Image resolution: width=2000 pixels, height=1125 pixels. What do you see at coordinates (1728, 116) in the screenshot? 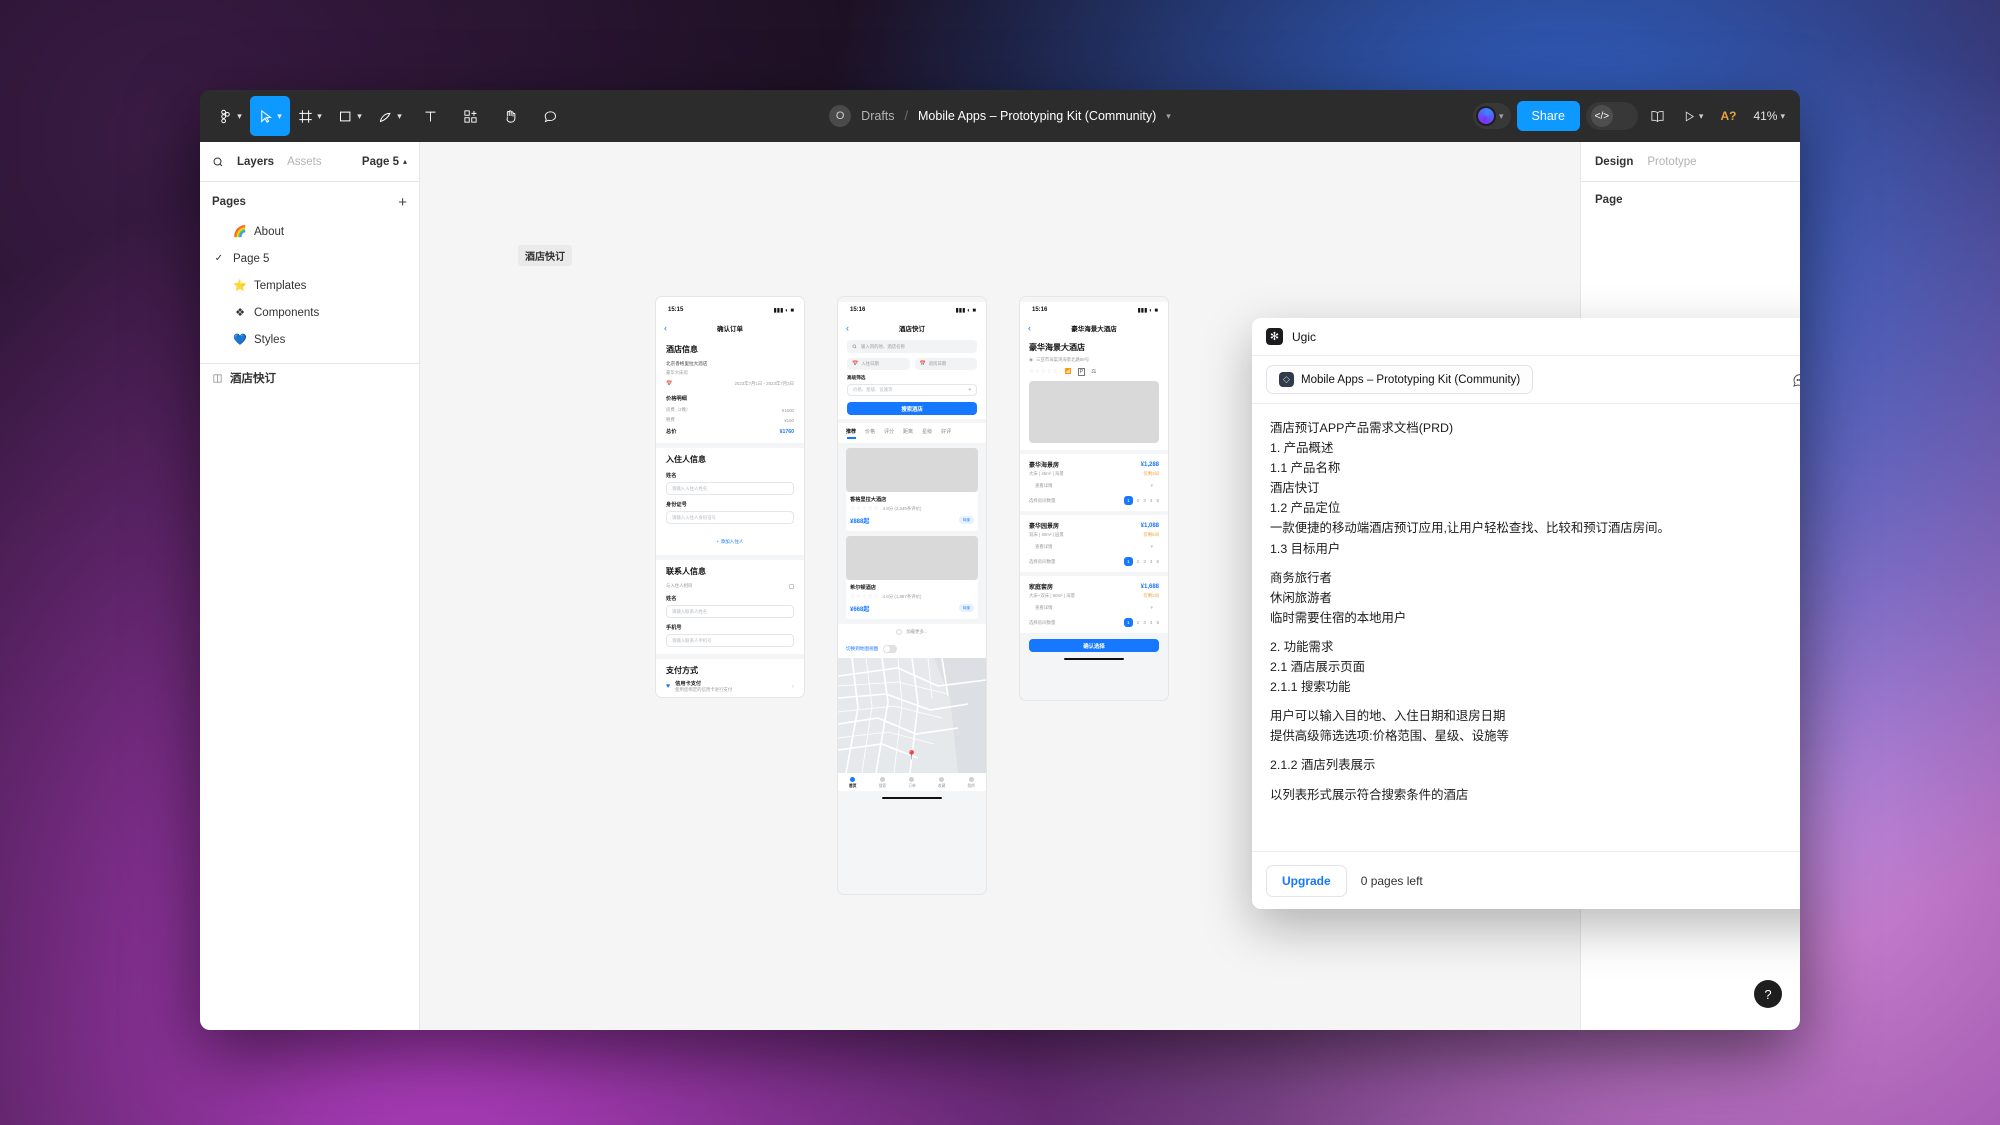
I see `annotation-button: A?` at bounding box center [1728, 116].